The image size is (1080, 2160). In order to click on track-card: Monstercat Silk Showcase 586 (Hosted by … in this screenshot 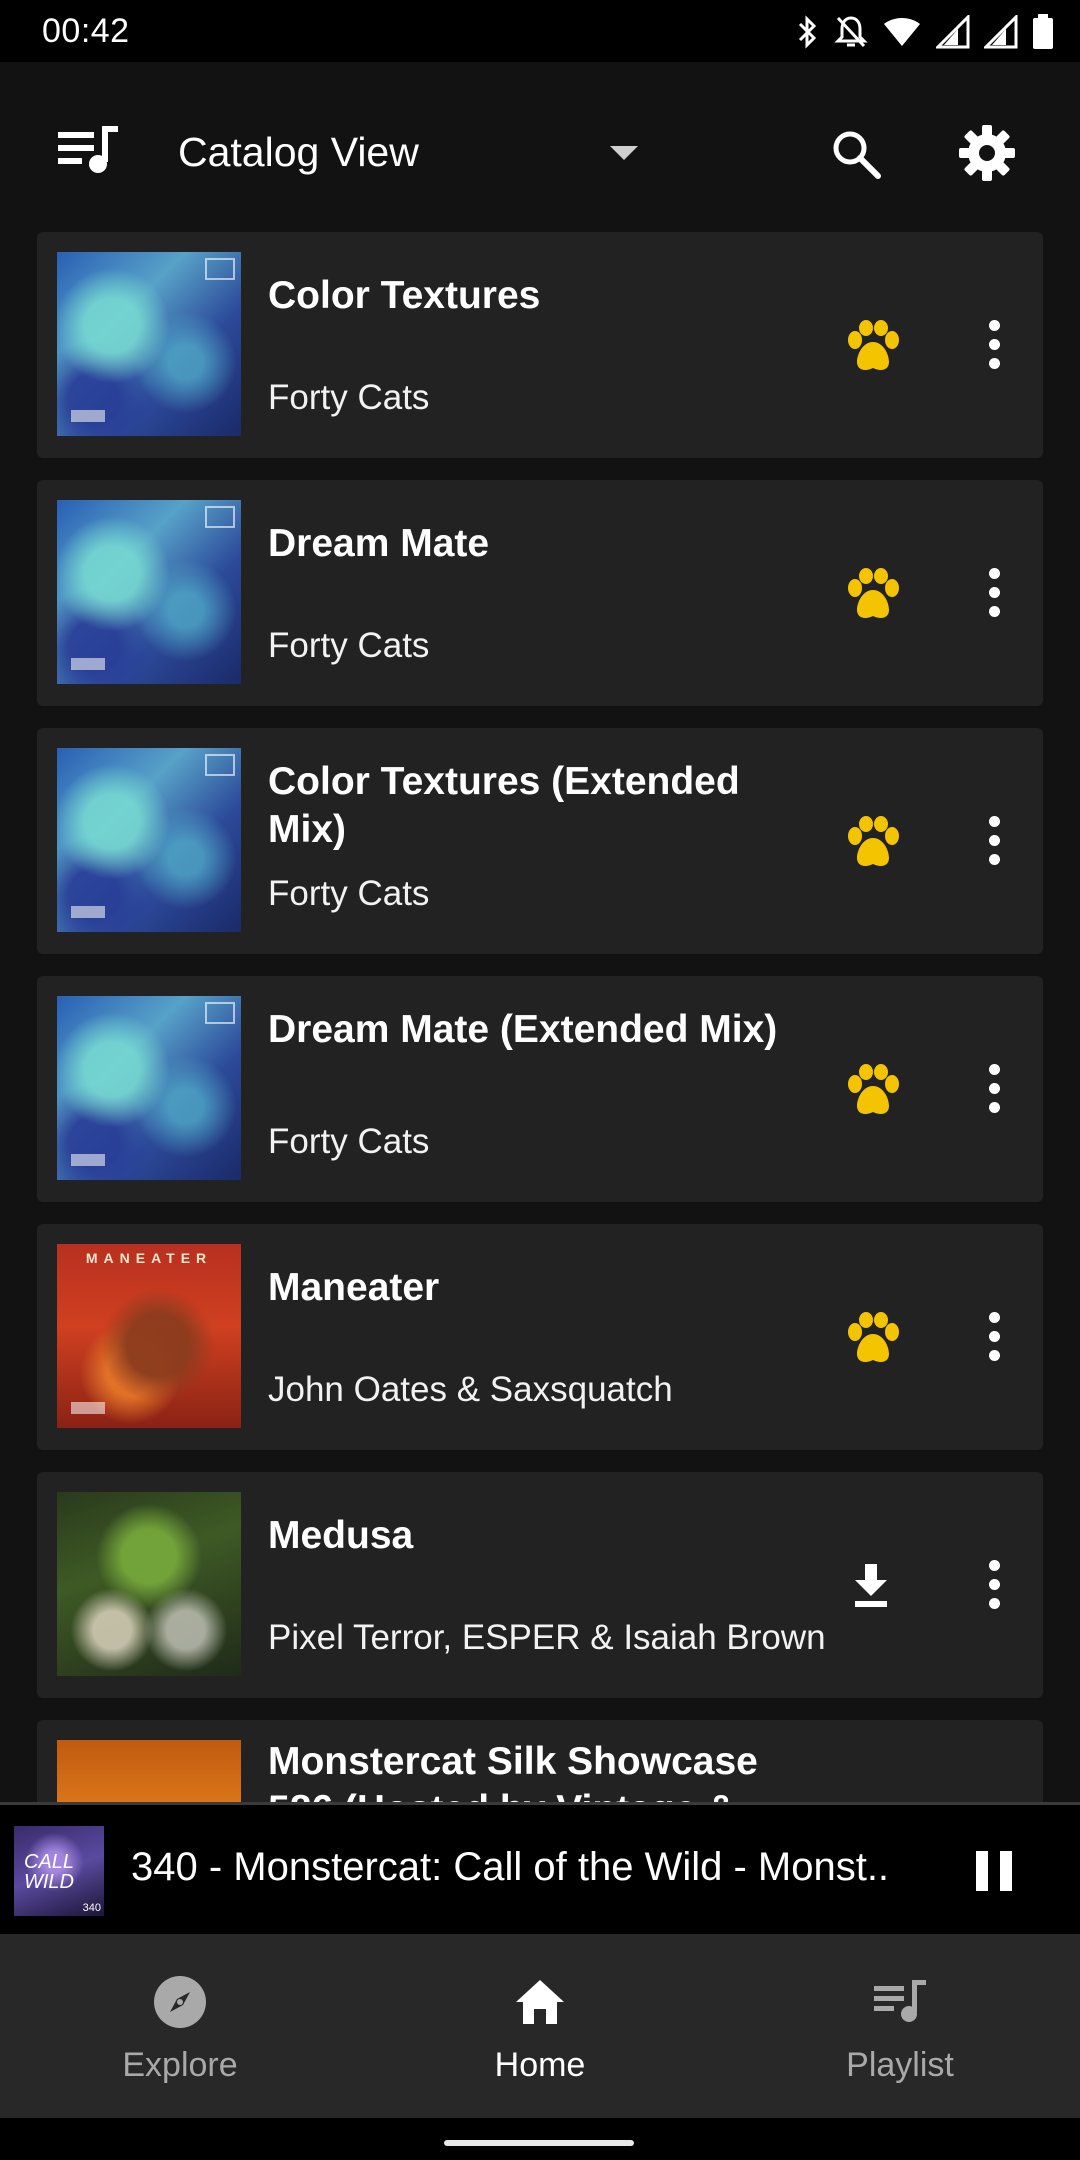, I will do `click(540, 1762)`.